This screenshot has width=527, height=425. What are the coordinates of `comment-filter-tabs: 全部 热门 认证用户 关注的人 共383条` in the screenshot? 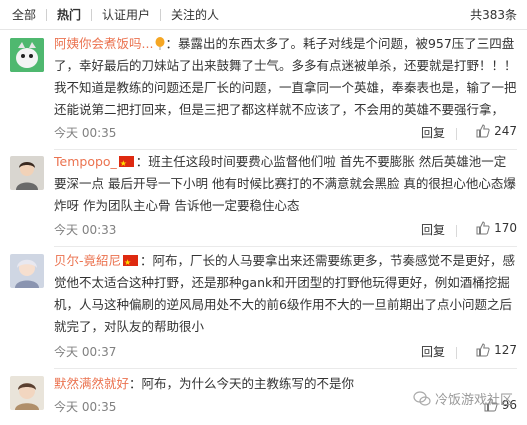 It's located at (263, 15).